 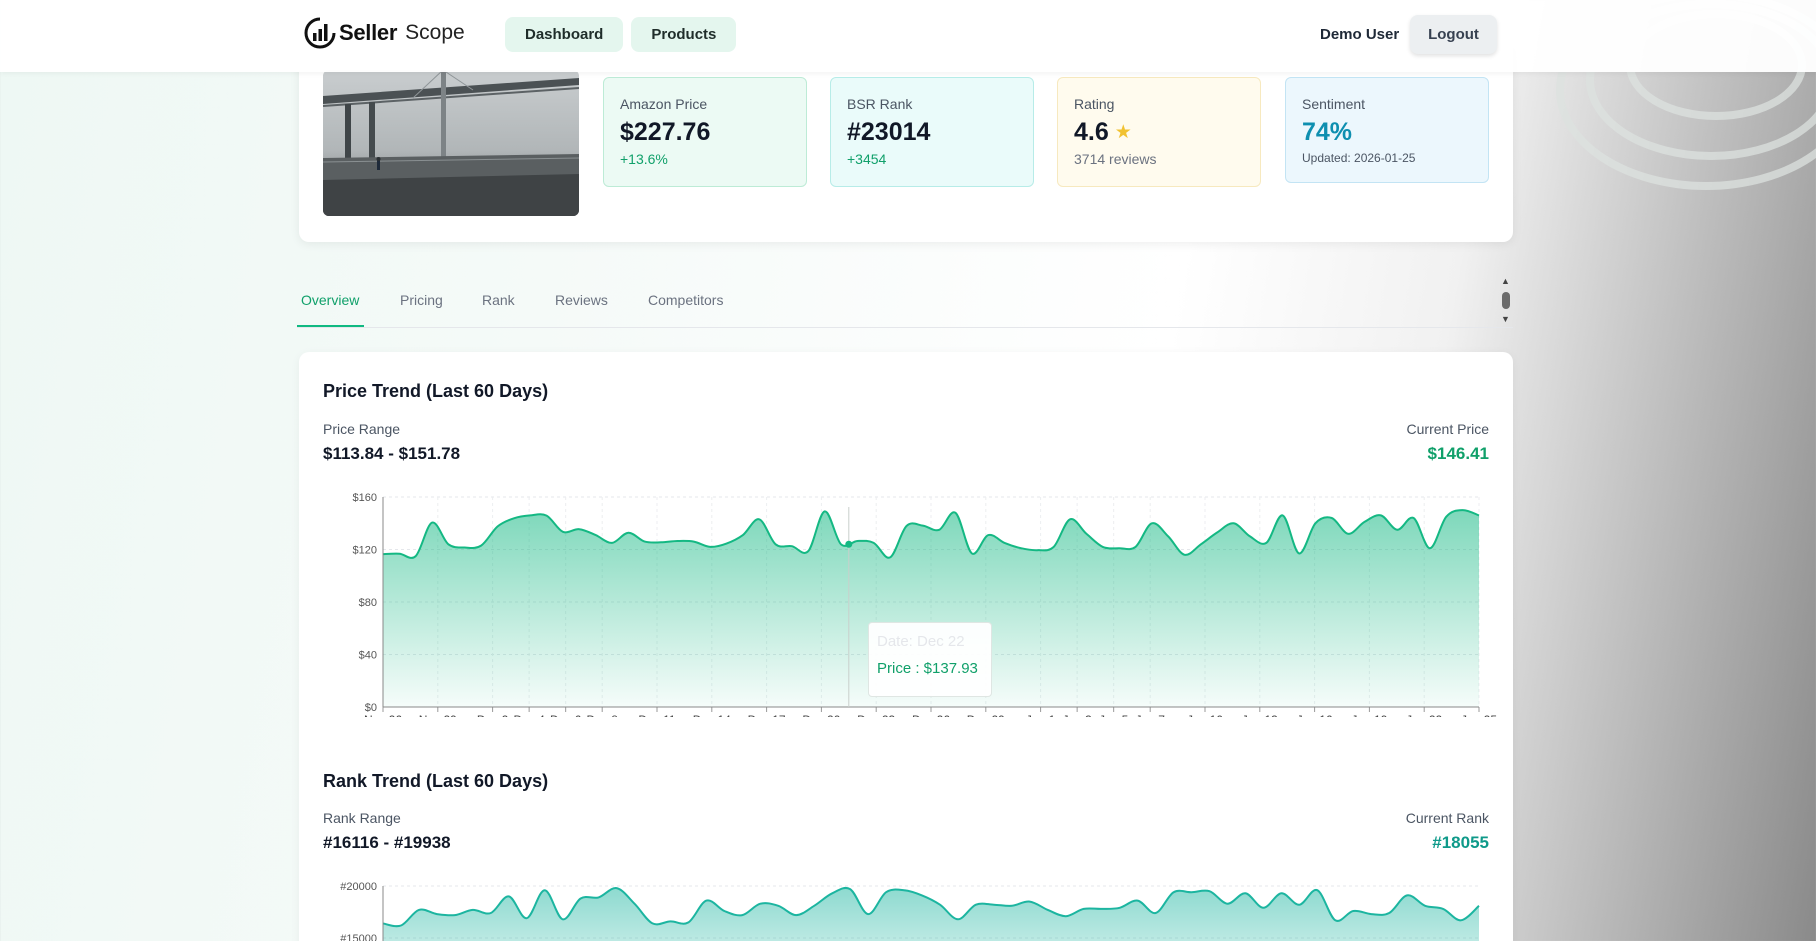 What do you see at coordinates (451, 143) in the screenshot?
I see `product-image` at bounding box center [451, 143].